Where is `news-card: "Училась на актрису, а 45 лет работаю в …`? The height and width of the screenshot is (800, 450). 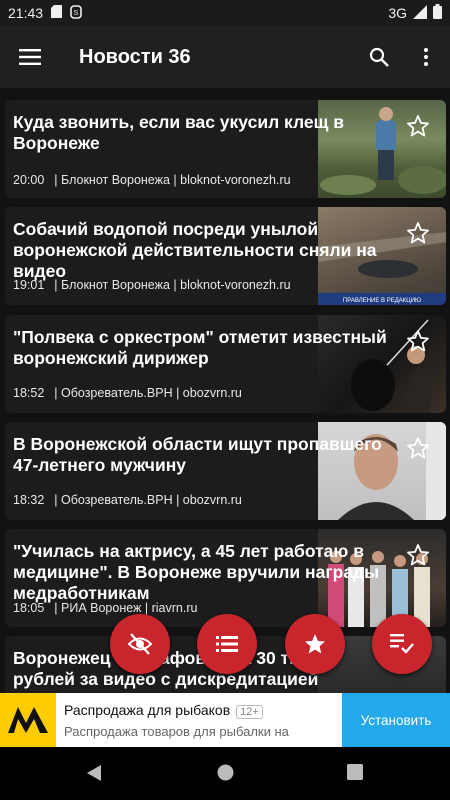
news-card: "Училась на актрису, а 45 лет работаю в … is located at coordinates (225, 578).